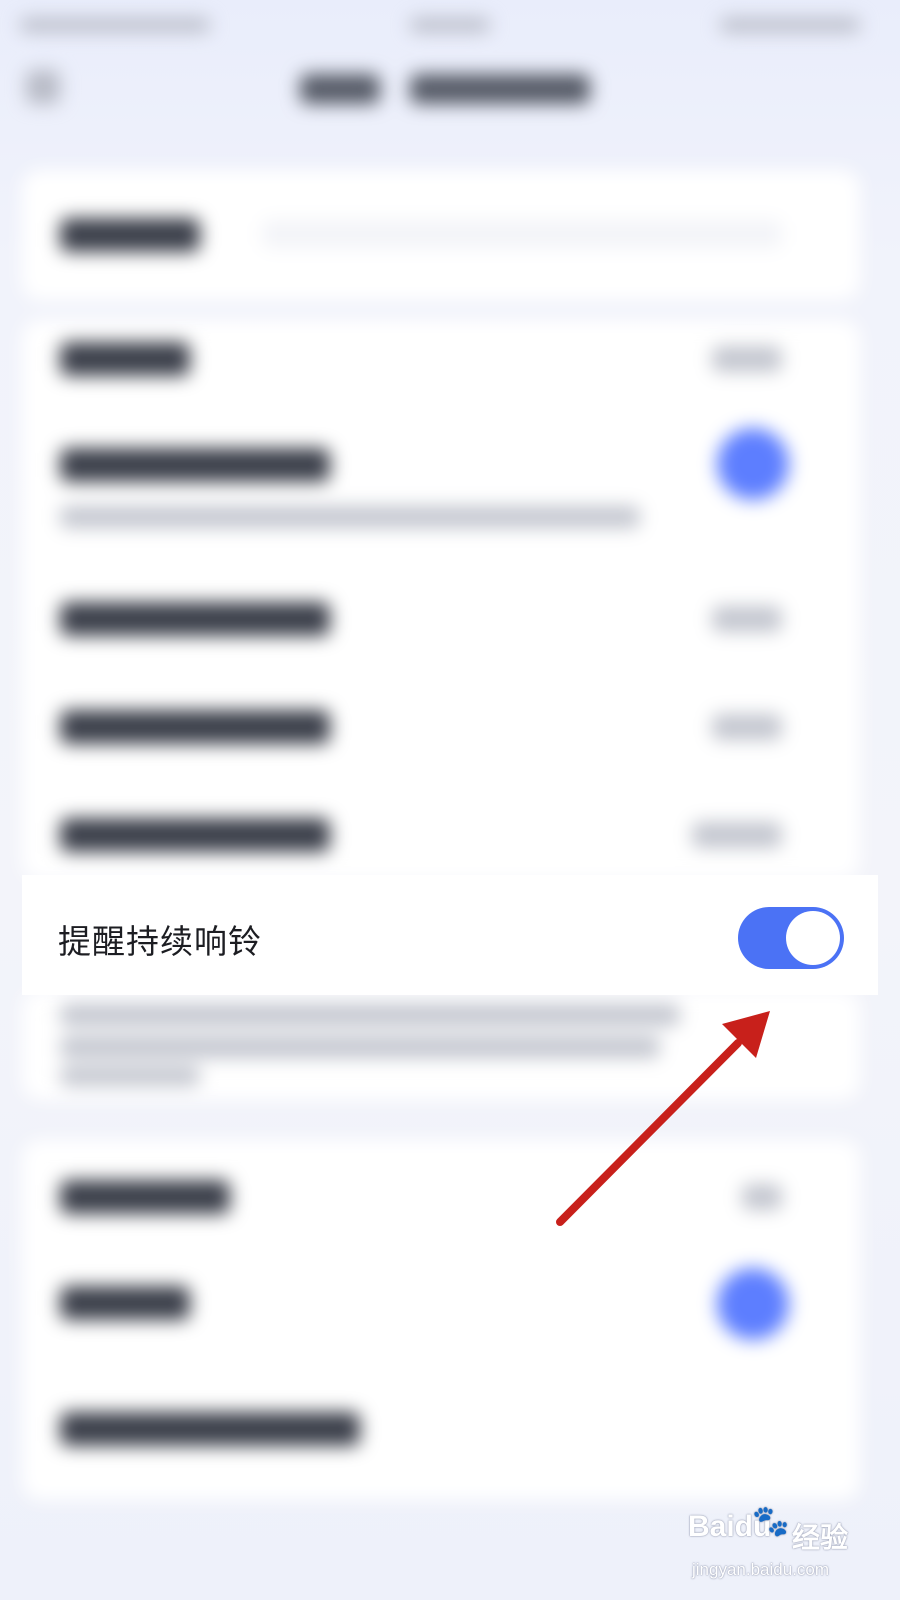 This screenshot has height=1600, width=900. I want to click on paw-icon: 🐾, so click(771, 1521).